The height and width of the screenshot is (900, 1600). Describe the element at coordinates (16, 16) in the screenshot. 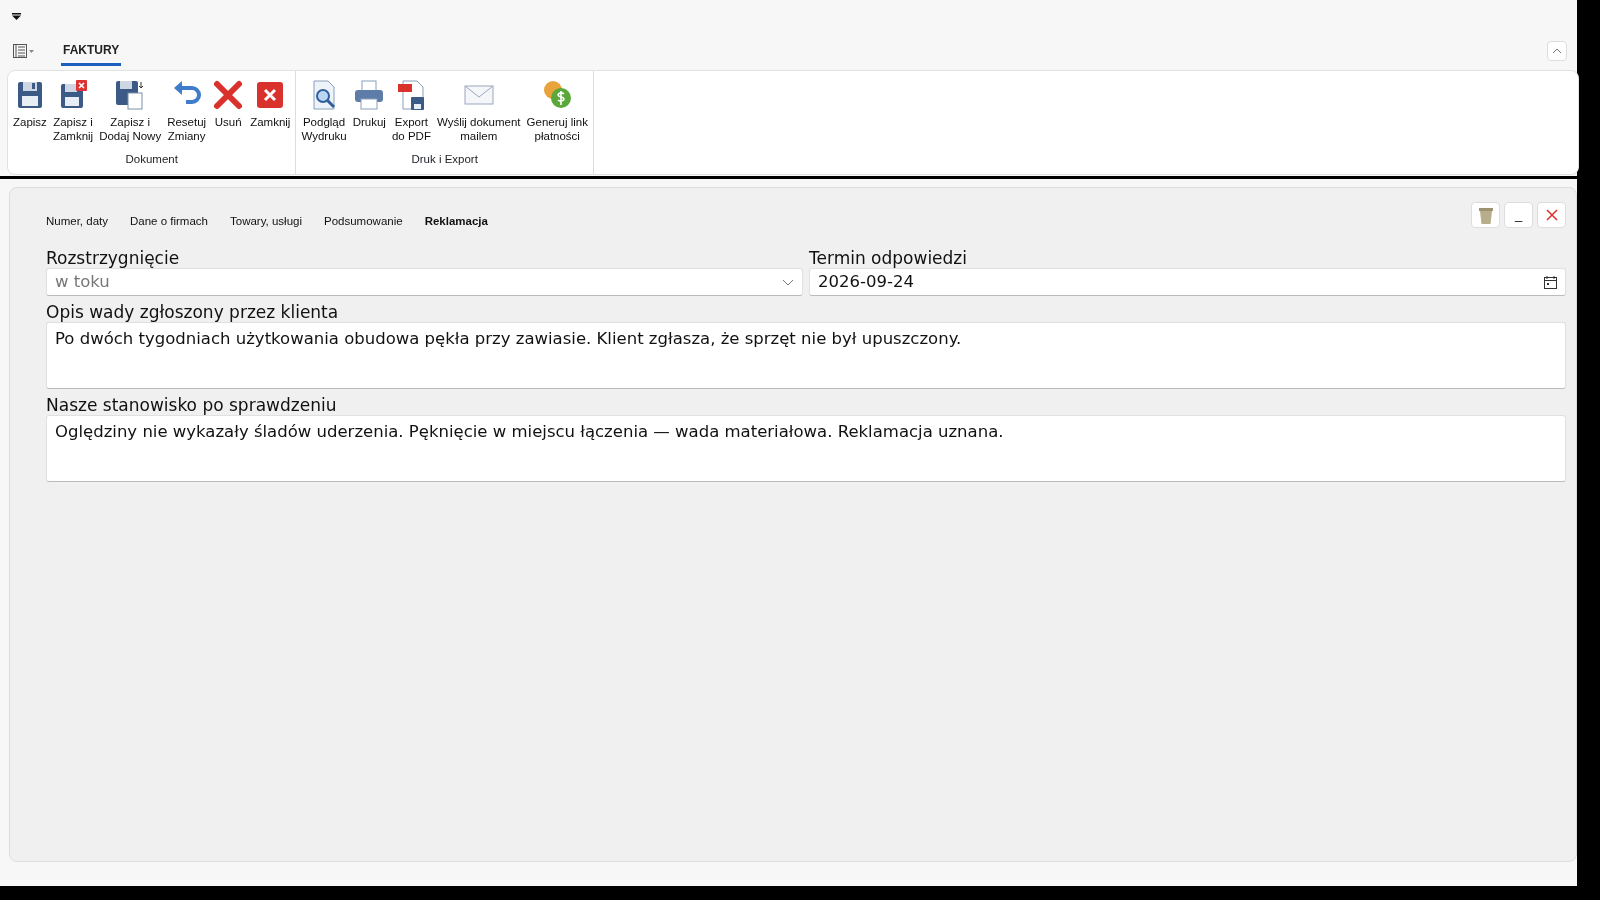

I see `dropdown-arrow-icon` at that location.